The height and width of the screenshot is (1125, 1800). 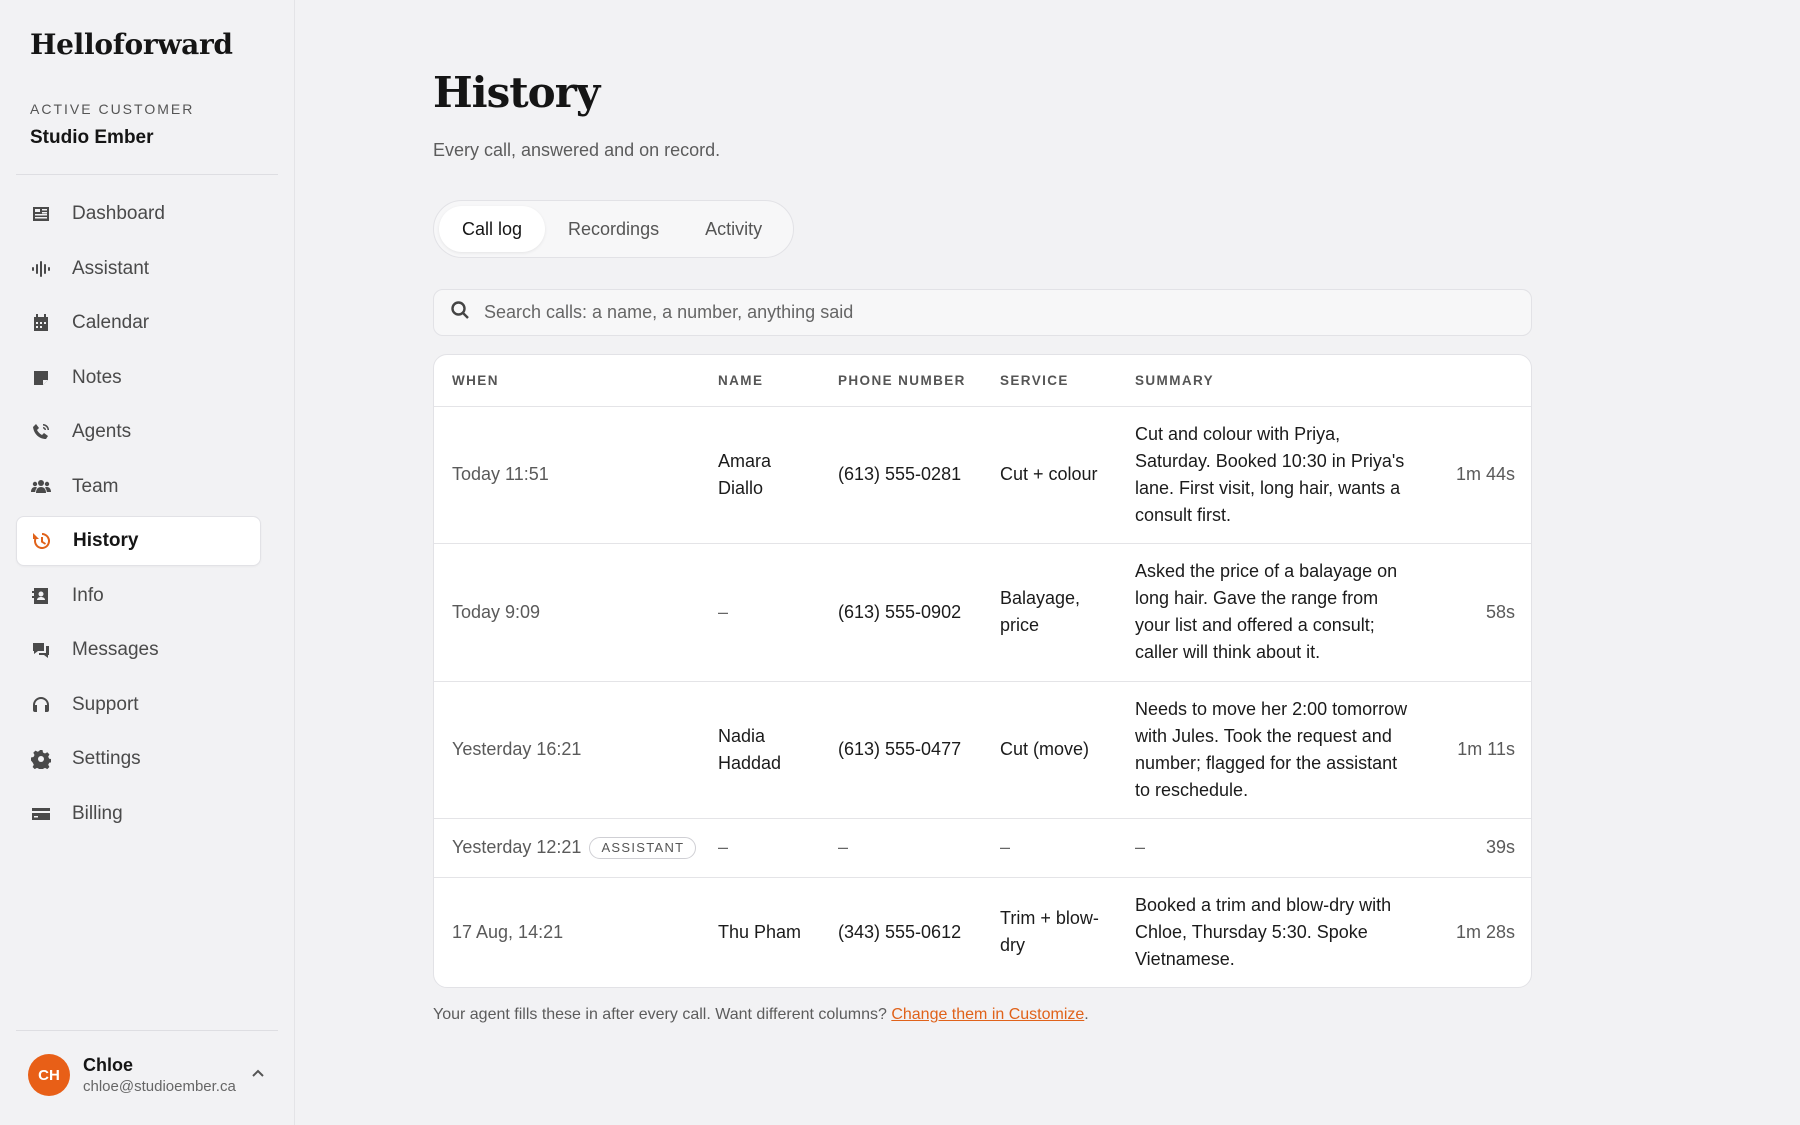 What do you see at coordinates (577, 150) in the screenshot?
I see `page-subtitle: Every call, answered and on record.` at bounding box center [577, 150].